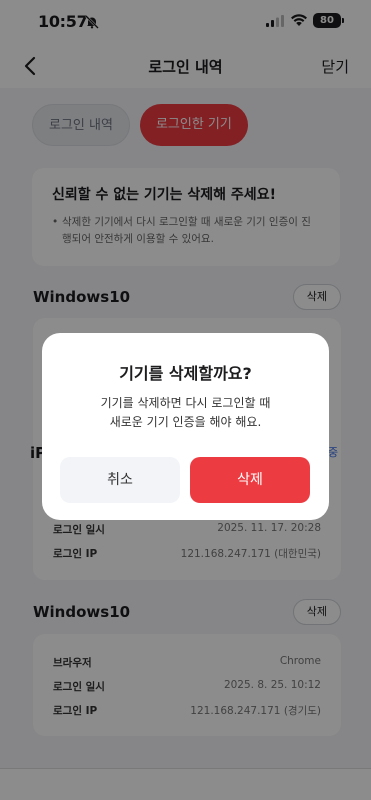 This screenshot has width=371, height=800. I want to click on dialog-message-line: 기기를 삭제하면 다시 로그인할 때, so click(185, 403).